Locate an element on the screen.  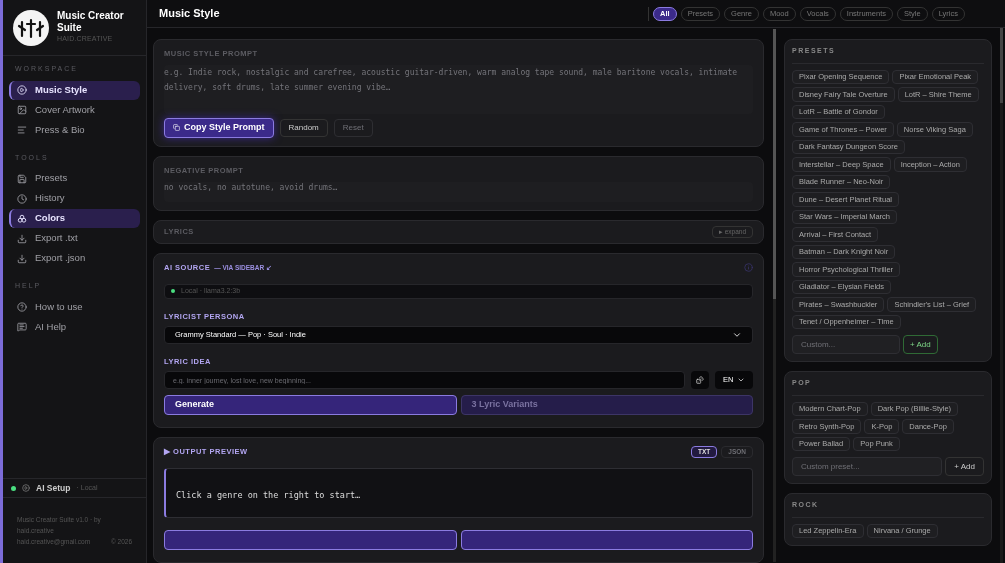
sidebar-item: Cover Artwork is located at coordinates (74, 110).